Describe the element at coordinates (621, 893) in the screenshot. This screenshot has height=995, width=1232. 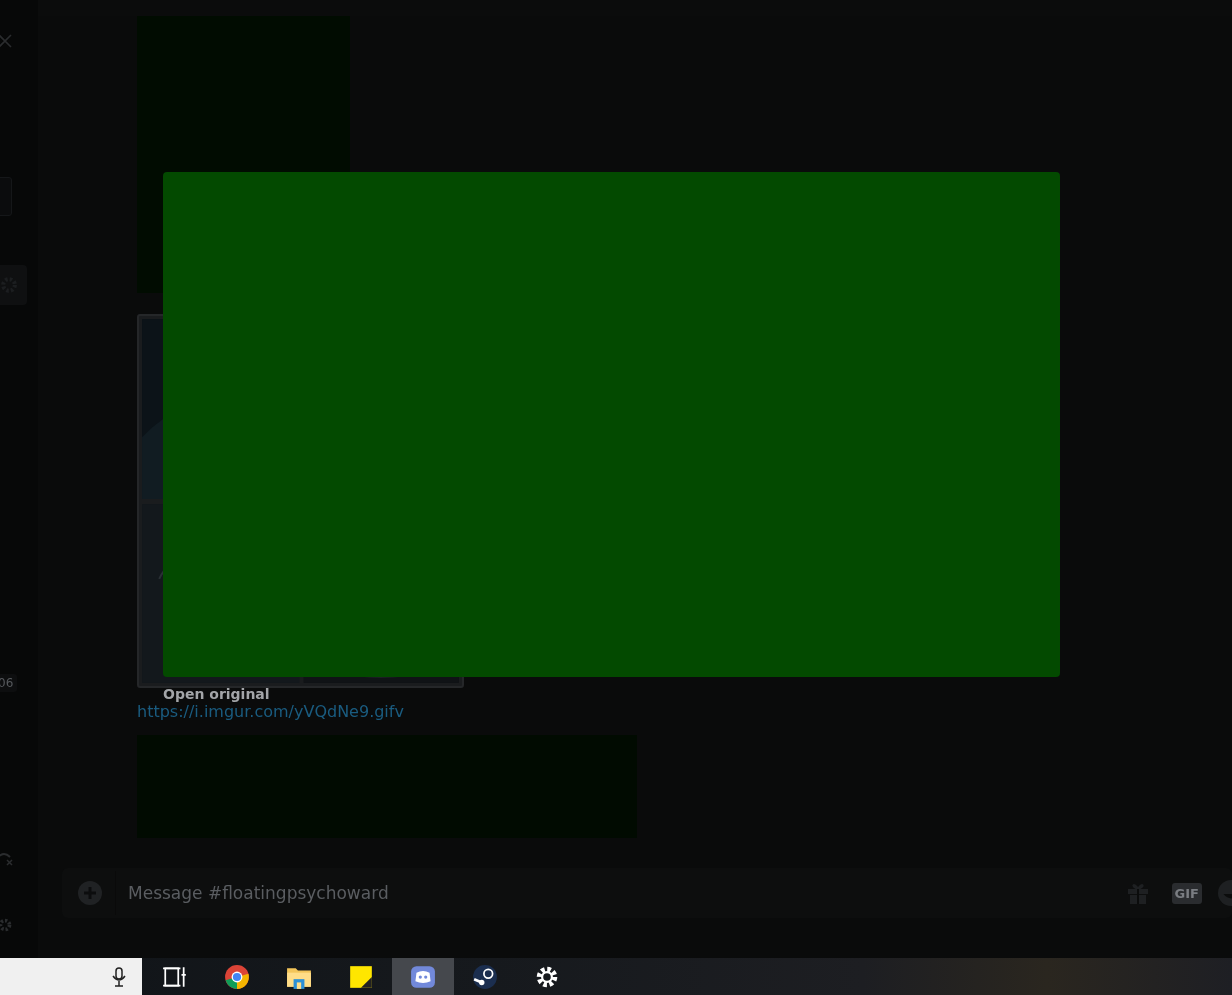
I see `message-input: Message #floatingpsychoward` at that location.